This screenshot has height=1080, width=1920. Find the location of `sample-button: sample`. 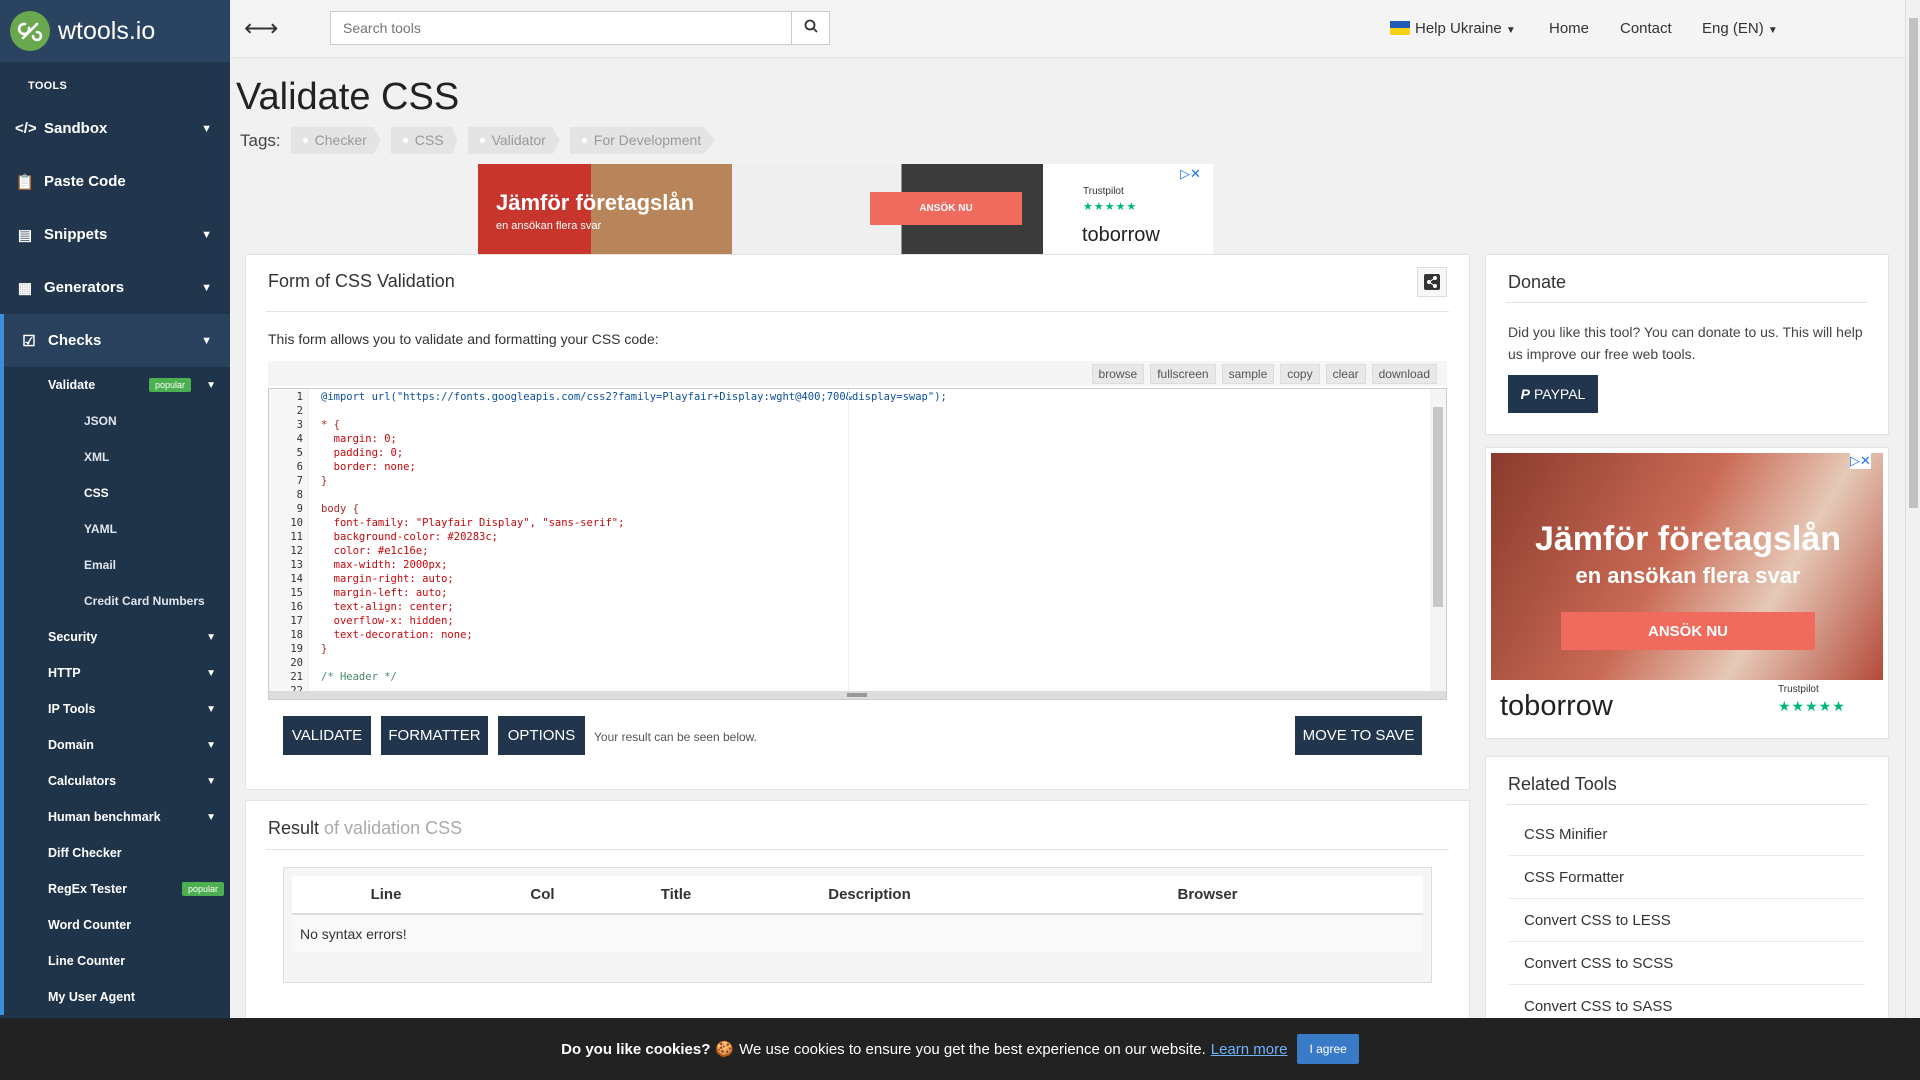

sample-button: sample is located at coordinates (1248, 373).